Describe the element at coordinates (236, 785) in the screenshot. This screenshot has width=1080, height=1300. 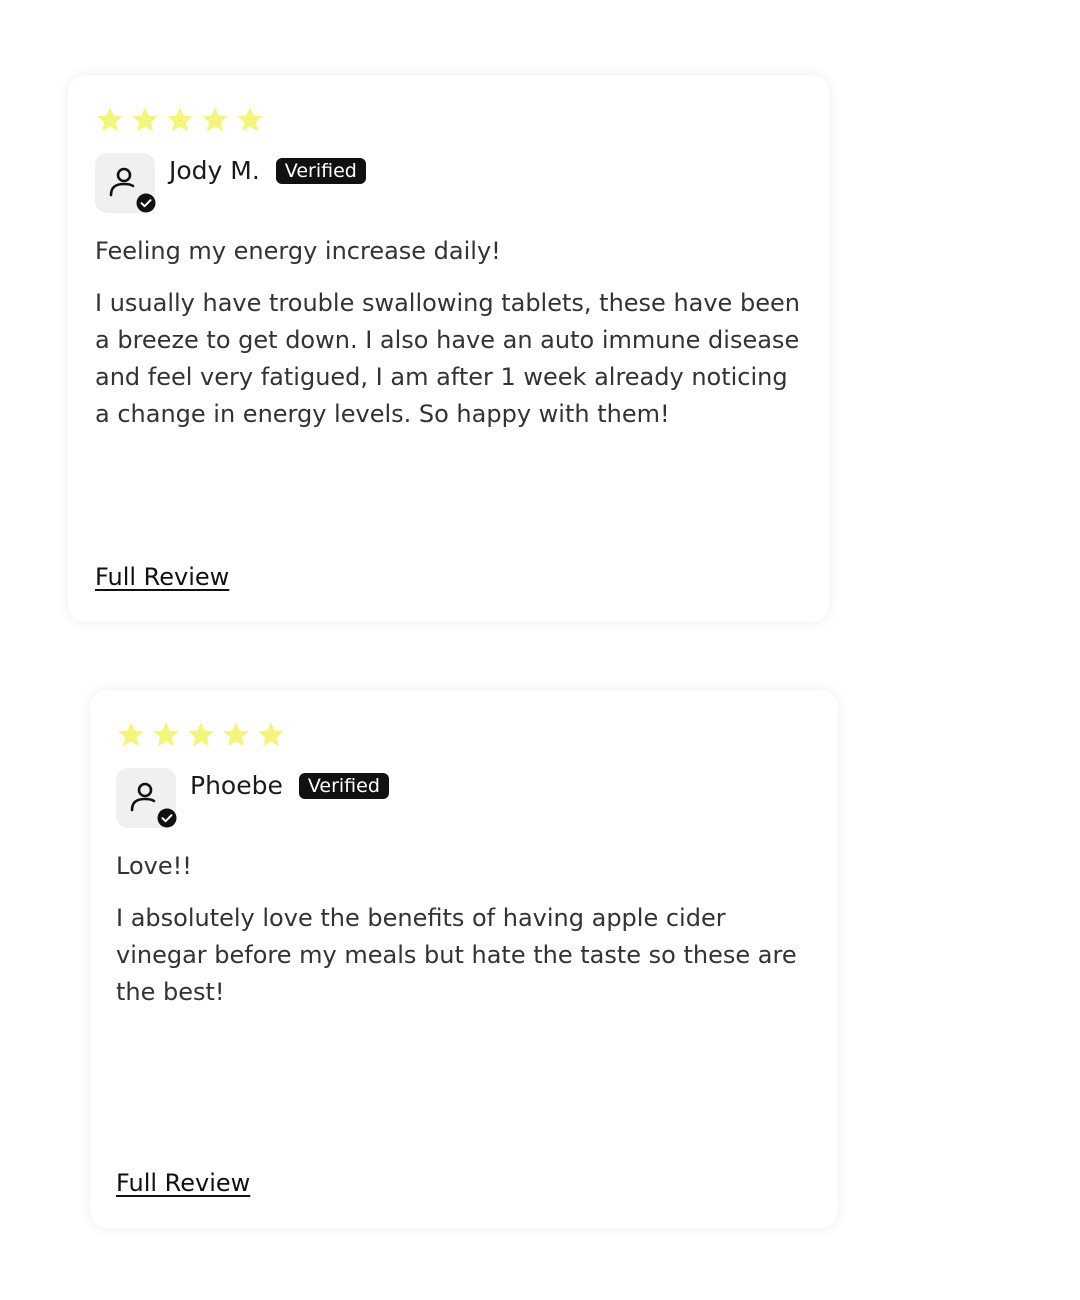
I see `reviewer-name: Phoebe` at that location.